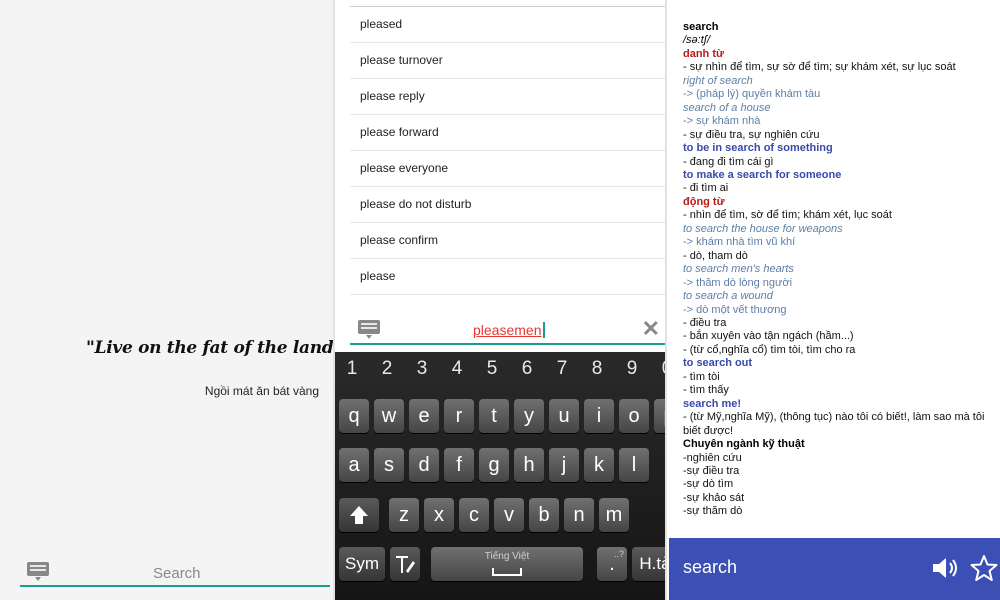  I want to click on definition-line: - (từ cổ,nghĩa cổ) tìm tòi, tìm cho ra, so click(769, 349).